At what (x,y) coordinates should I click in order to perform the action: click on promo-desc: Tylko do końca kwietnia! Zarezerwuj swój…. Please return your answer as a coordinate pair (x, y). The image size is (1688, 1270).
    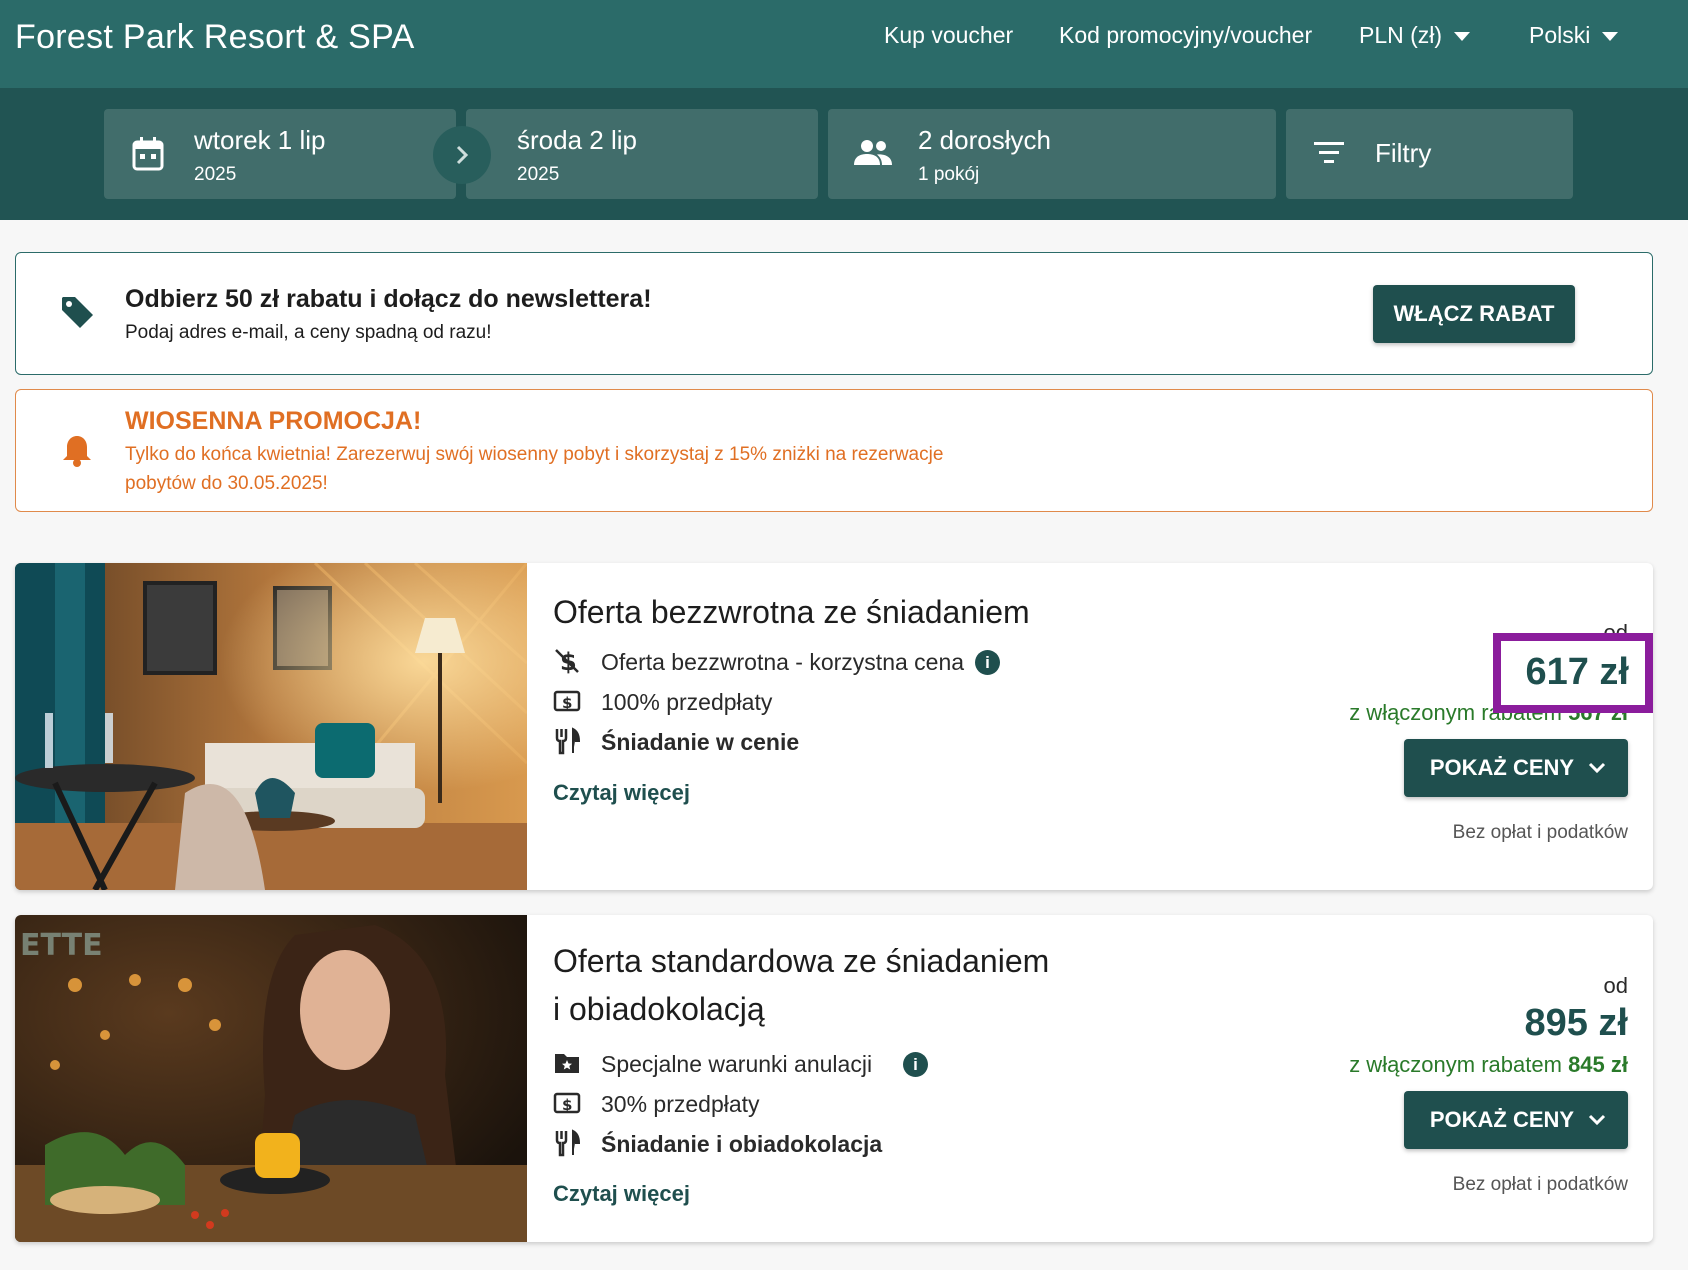
    Looking at the image, I should click on (534, 469).